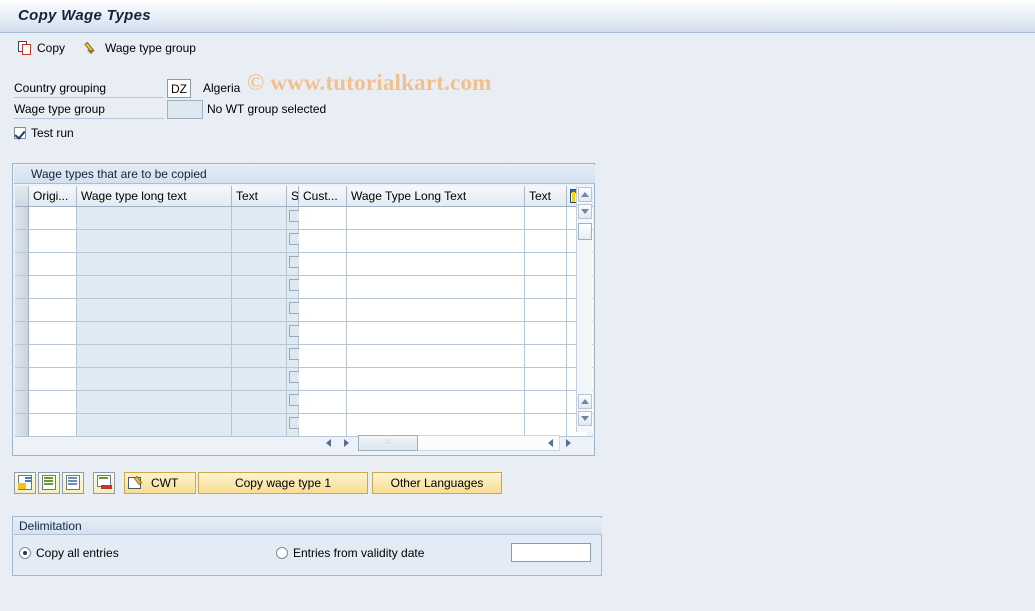 This screenshot has height=611, width=1035. Describe the element at coordinates (346, 442) in the screenshot. I see `scroll-right-icon` at that location.